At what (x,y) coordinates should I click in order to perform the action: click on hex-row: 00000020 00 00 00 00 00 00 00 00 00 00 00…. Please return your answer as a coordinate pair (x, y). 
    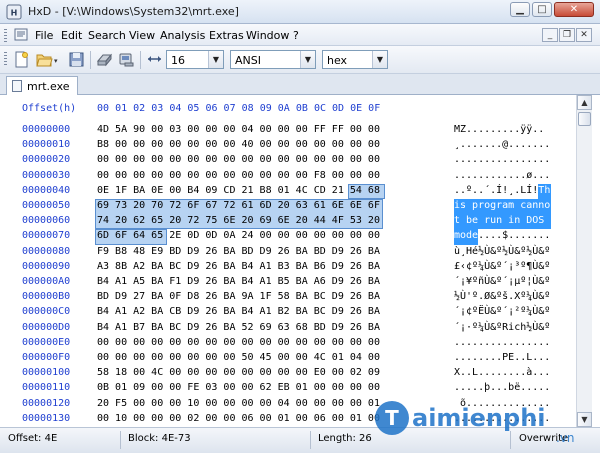
    Looking at the image, I should click on (290, 161).